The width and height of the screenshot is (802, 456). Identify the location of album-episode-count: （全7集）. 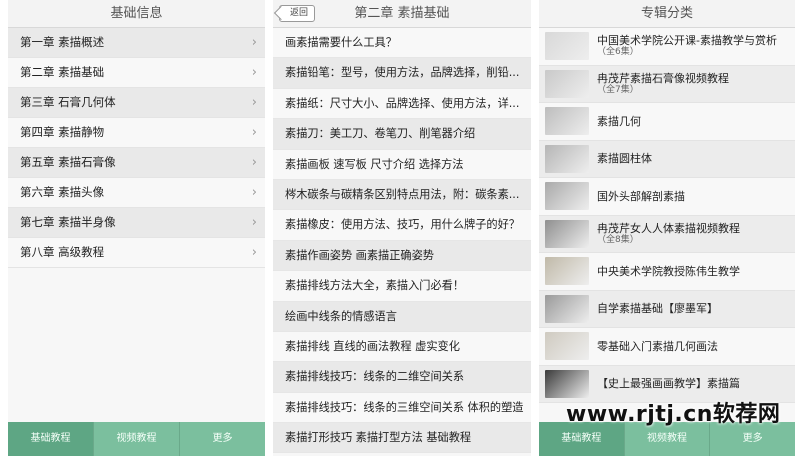
(618, 89).